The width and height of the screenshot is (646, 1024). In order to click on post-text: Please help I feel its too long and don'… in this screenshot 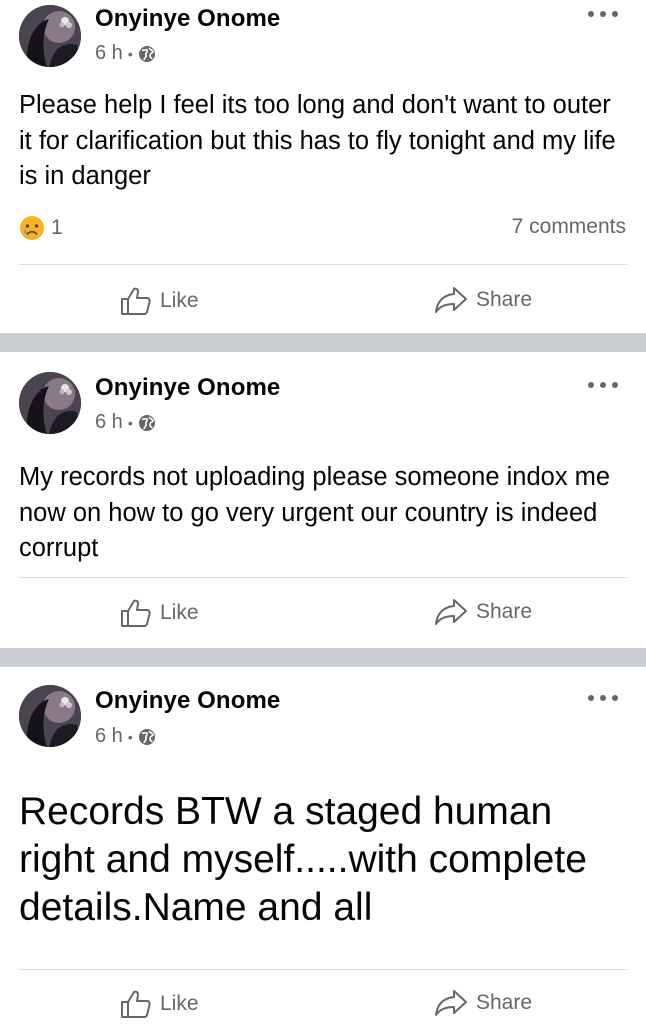, I will do `click(317, 140)`.